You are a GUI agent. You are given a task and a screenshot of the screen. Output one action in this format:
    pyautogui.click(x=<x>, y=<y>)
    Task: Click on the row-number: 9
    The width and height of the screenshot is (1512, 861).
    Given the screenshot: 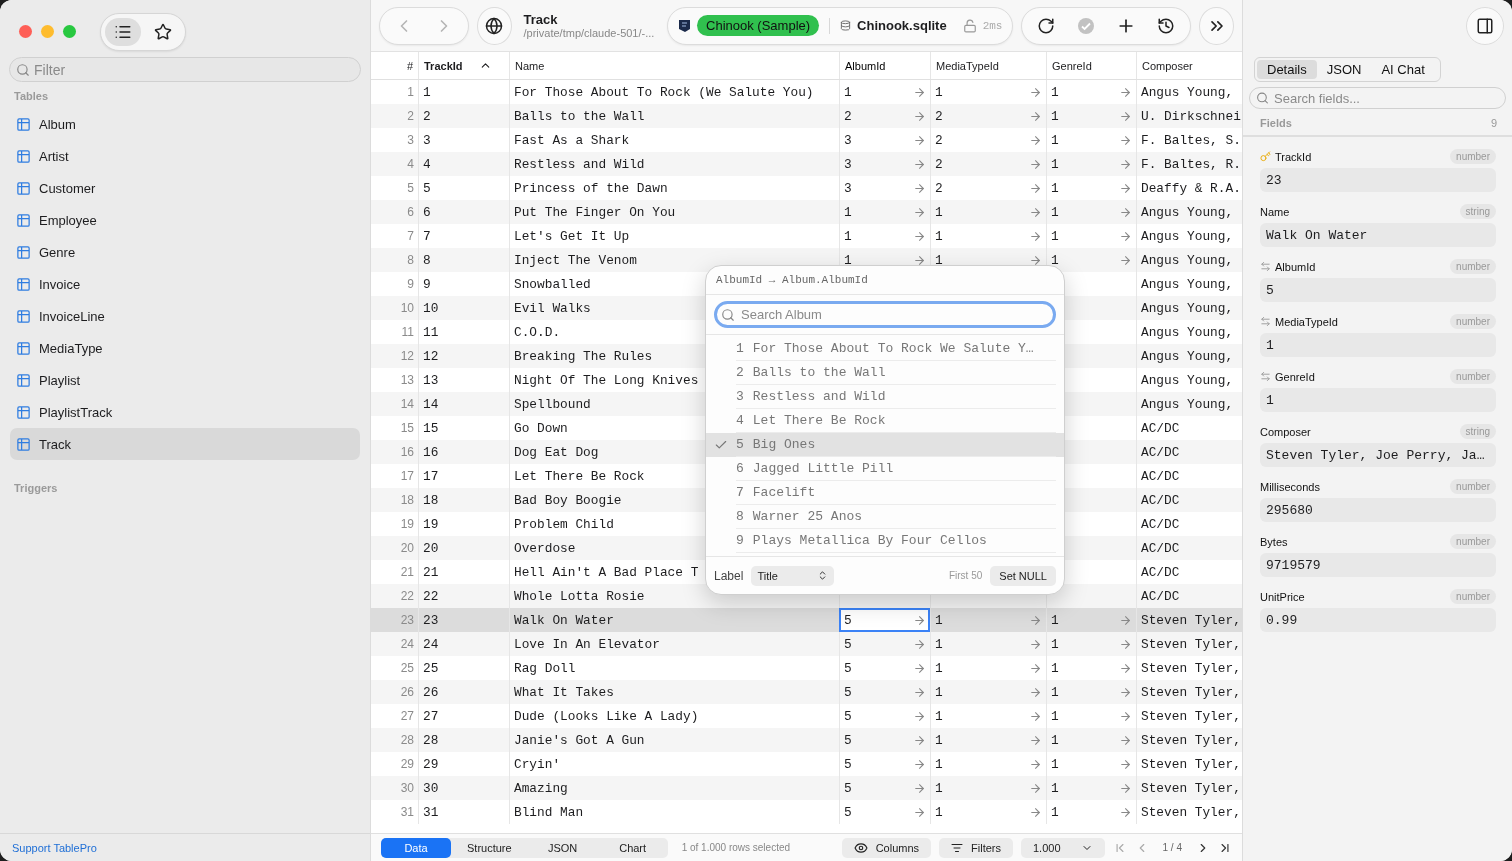 What is the action you would take?
    pyautogui.click(x=410, y=284)
    